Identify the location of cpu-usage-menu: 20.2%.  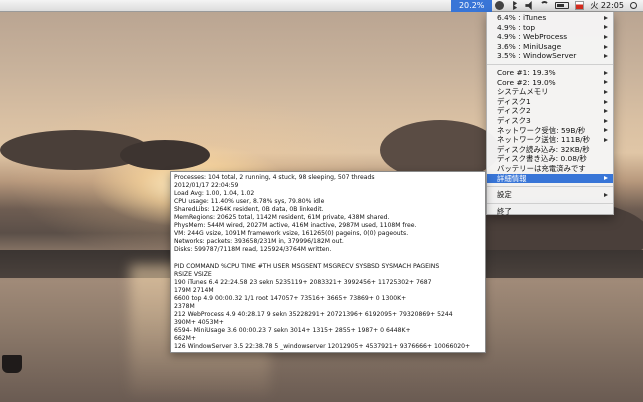
(471, 6).